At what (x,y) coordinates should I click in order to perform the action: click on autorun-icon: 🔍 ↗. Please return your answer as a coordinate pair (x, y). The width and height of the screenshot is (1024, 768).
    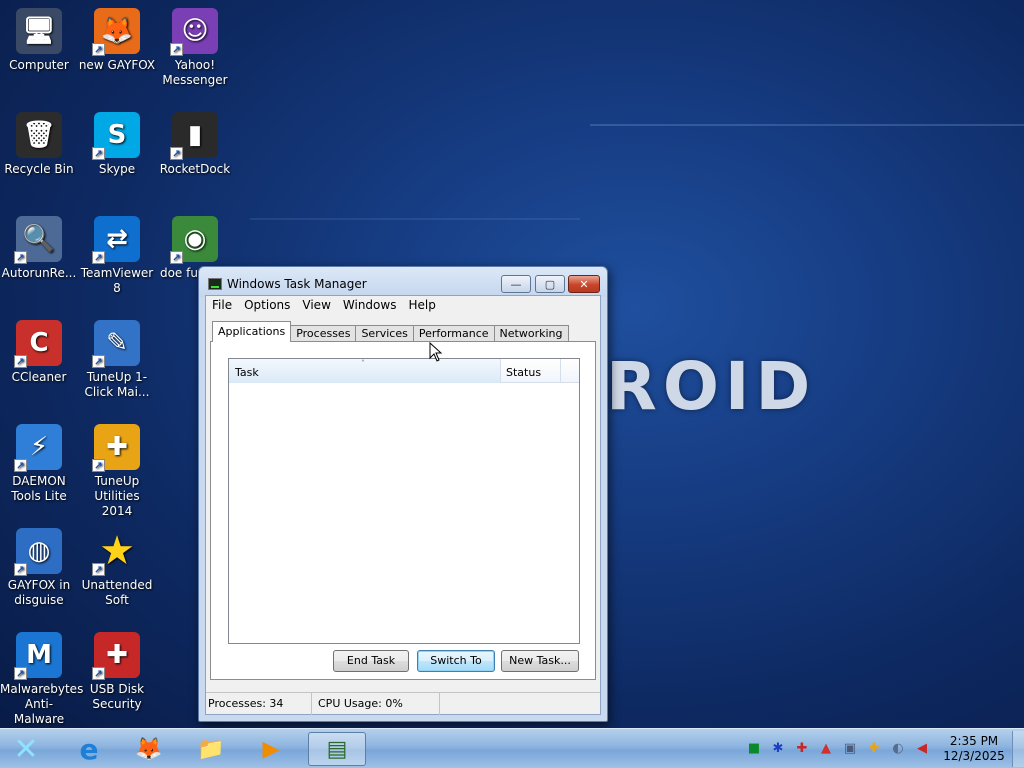
    Looking at the image, I should click on (38, 240).